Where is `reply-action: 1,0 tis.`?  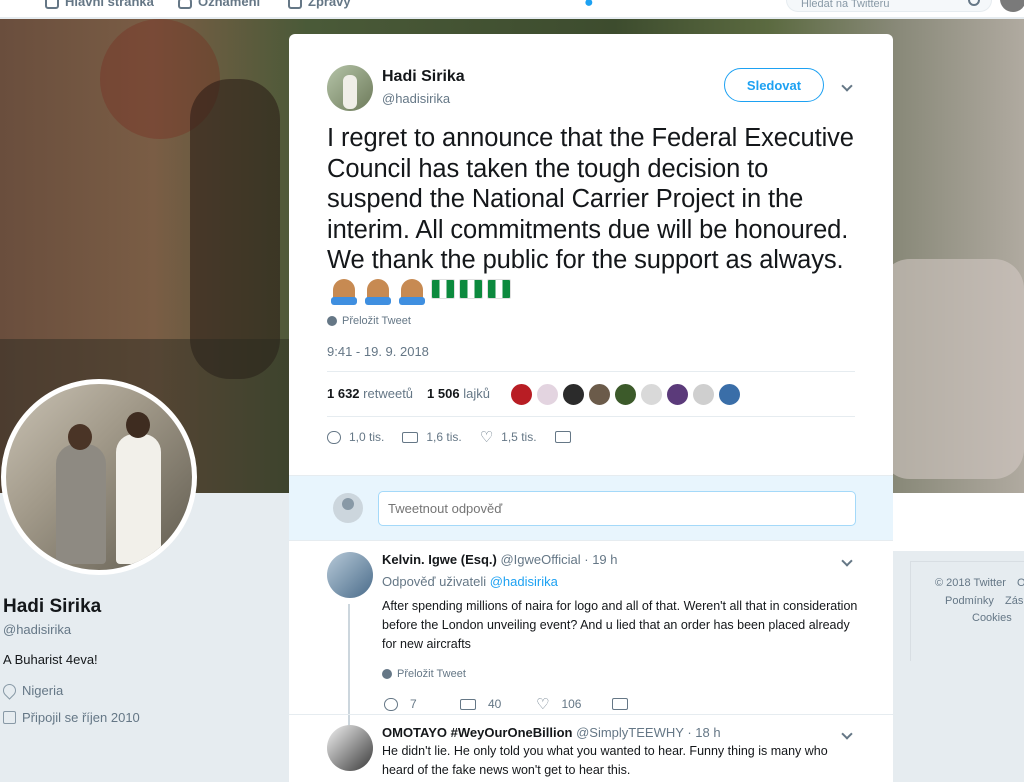
reply-action: 1,0 tis. is located at coordinates (355, 437).